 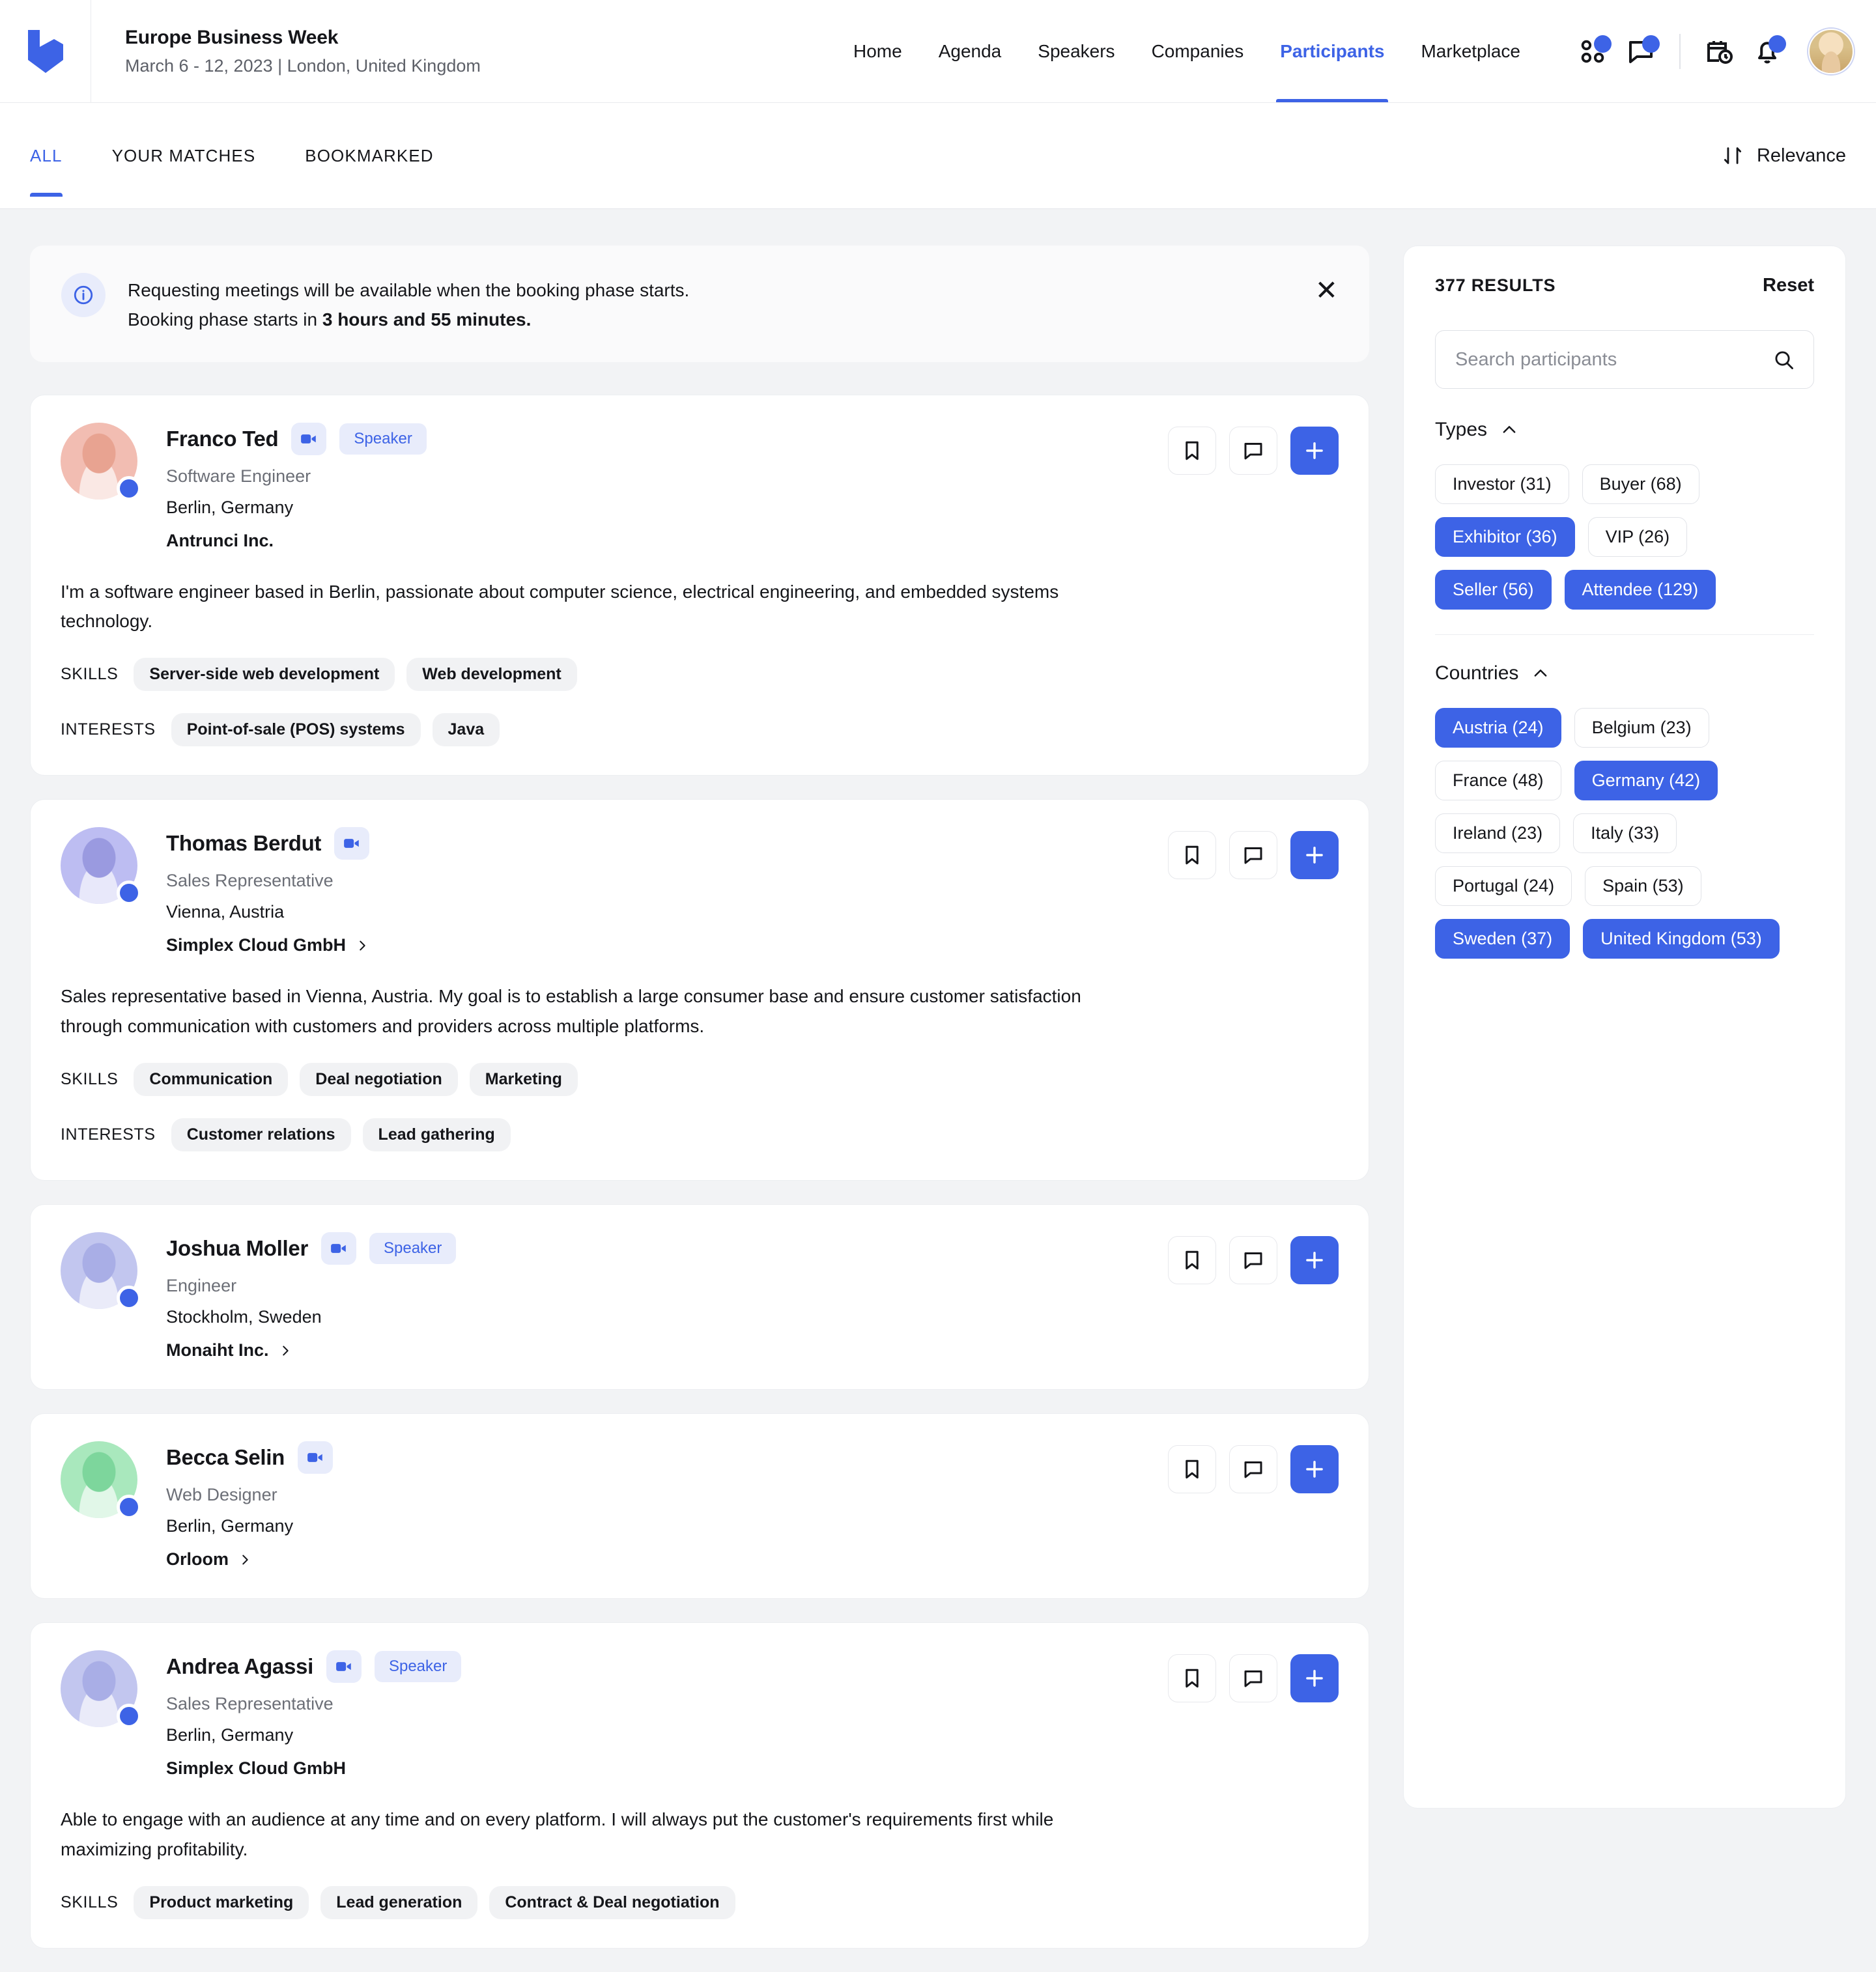 What do you see at coordinates (1493, 590) in the screenshot?
I see `filter-chip: Seller (56)` at bounding box center [1493, 590].